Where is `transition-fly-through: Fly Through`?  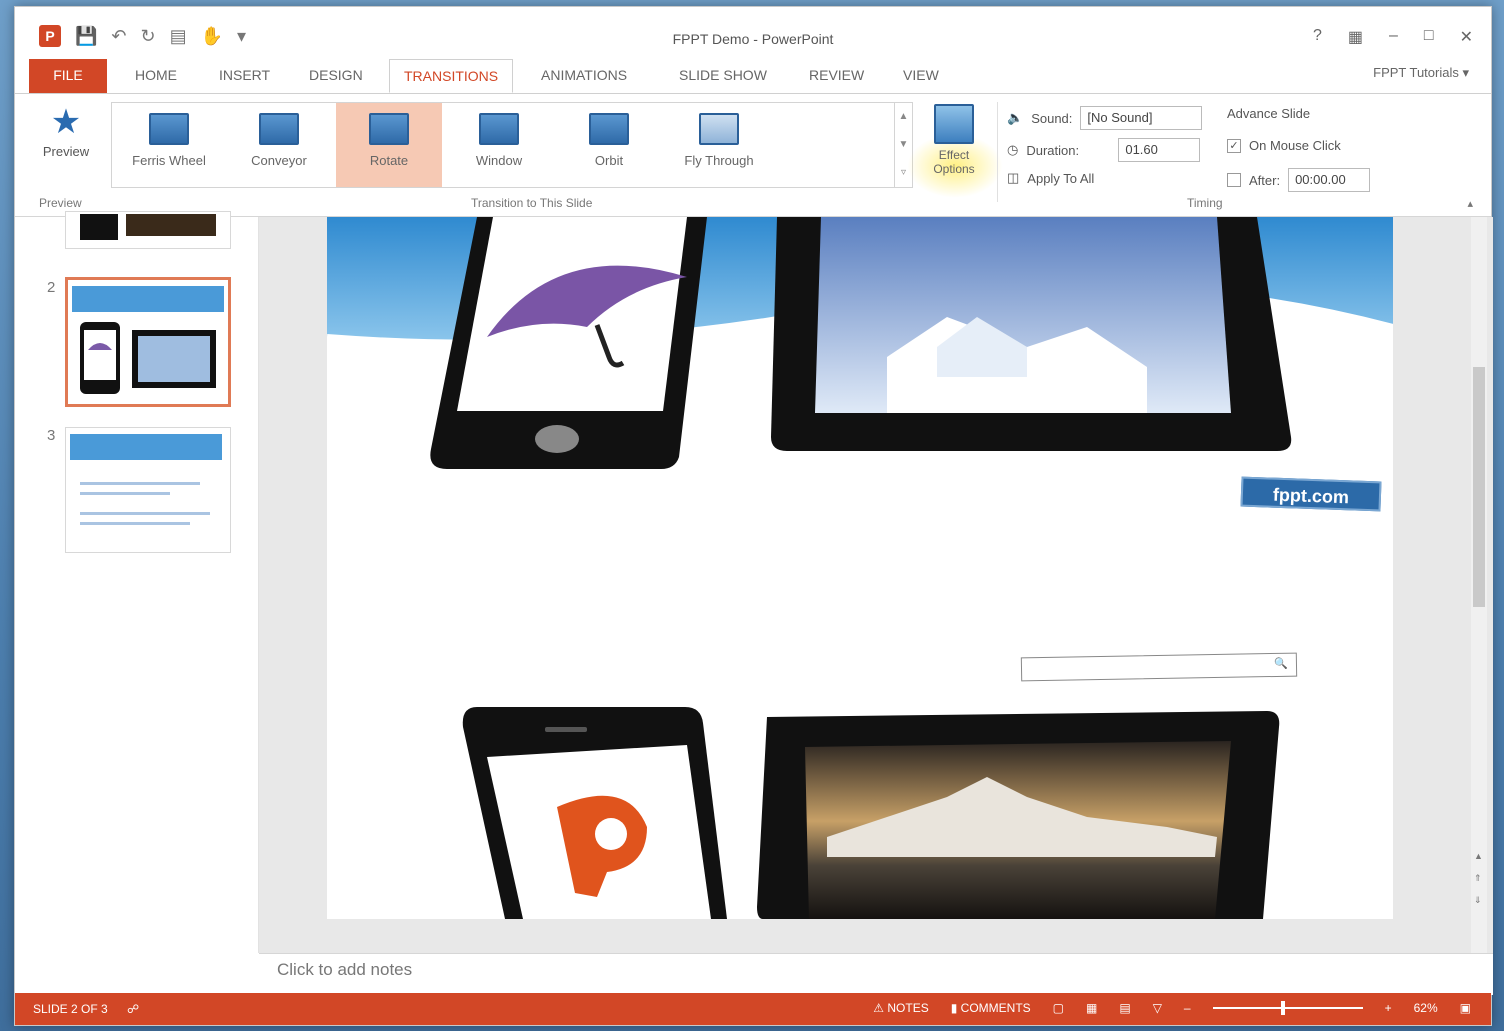 transition-fly-through: Fly Through is located at coordinates (719, 145).